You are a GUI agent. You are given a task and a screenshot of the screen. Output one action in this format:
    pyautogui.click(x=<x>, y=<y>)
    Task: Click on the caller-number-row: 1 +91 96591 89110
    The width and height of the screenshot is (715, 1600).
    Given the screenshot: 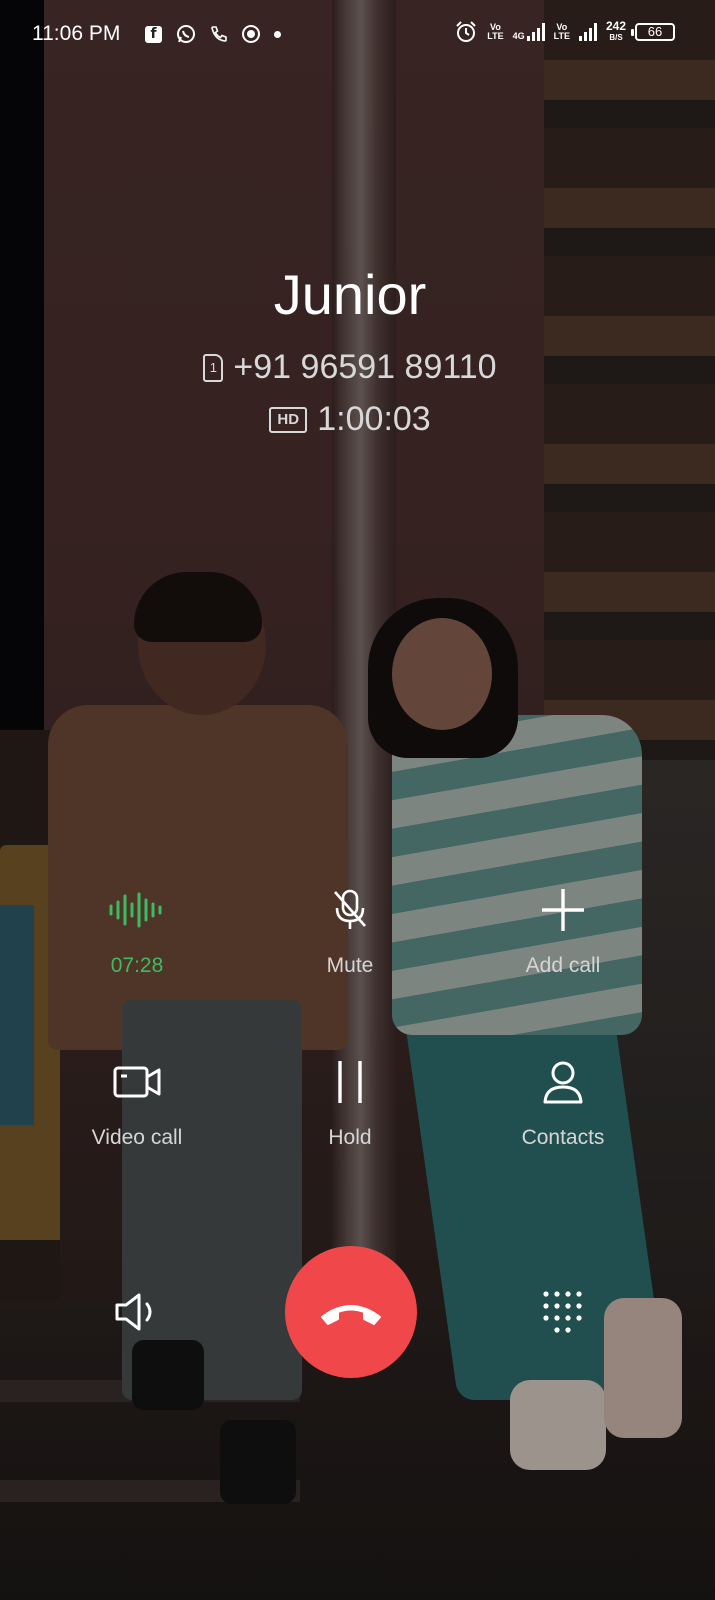 What is the action you would take?
    pyautogui.click(x=350, y=367)
    